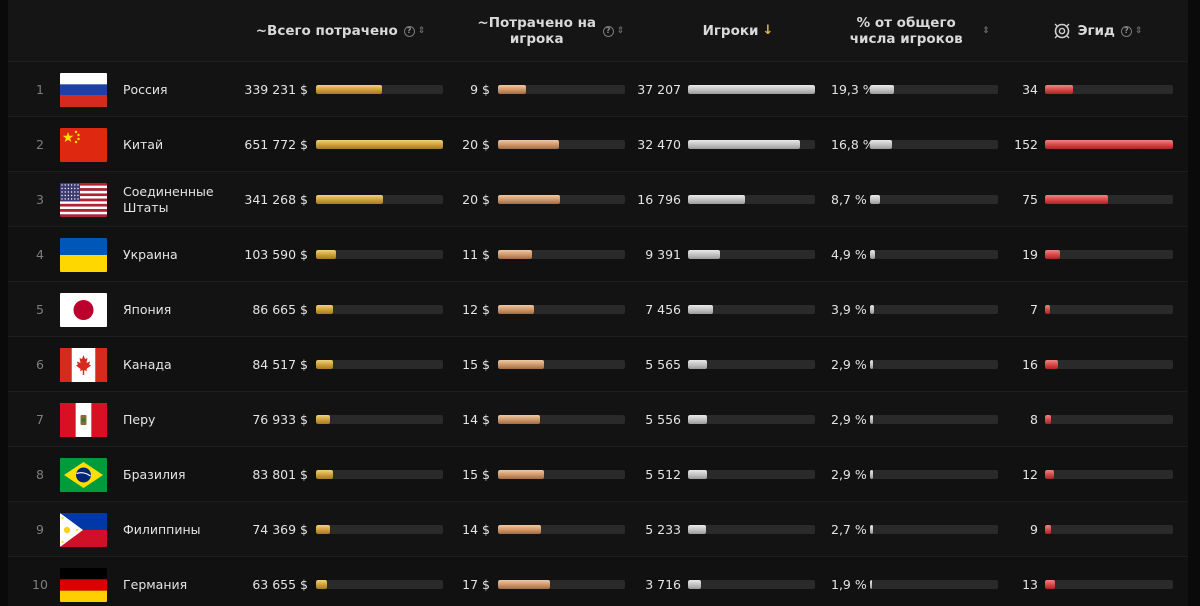 The width and height of the screenshot is (1200, 606). I want to click on rank-number: 2, so click(40, 144).